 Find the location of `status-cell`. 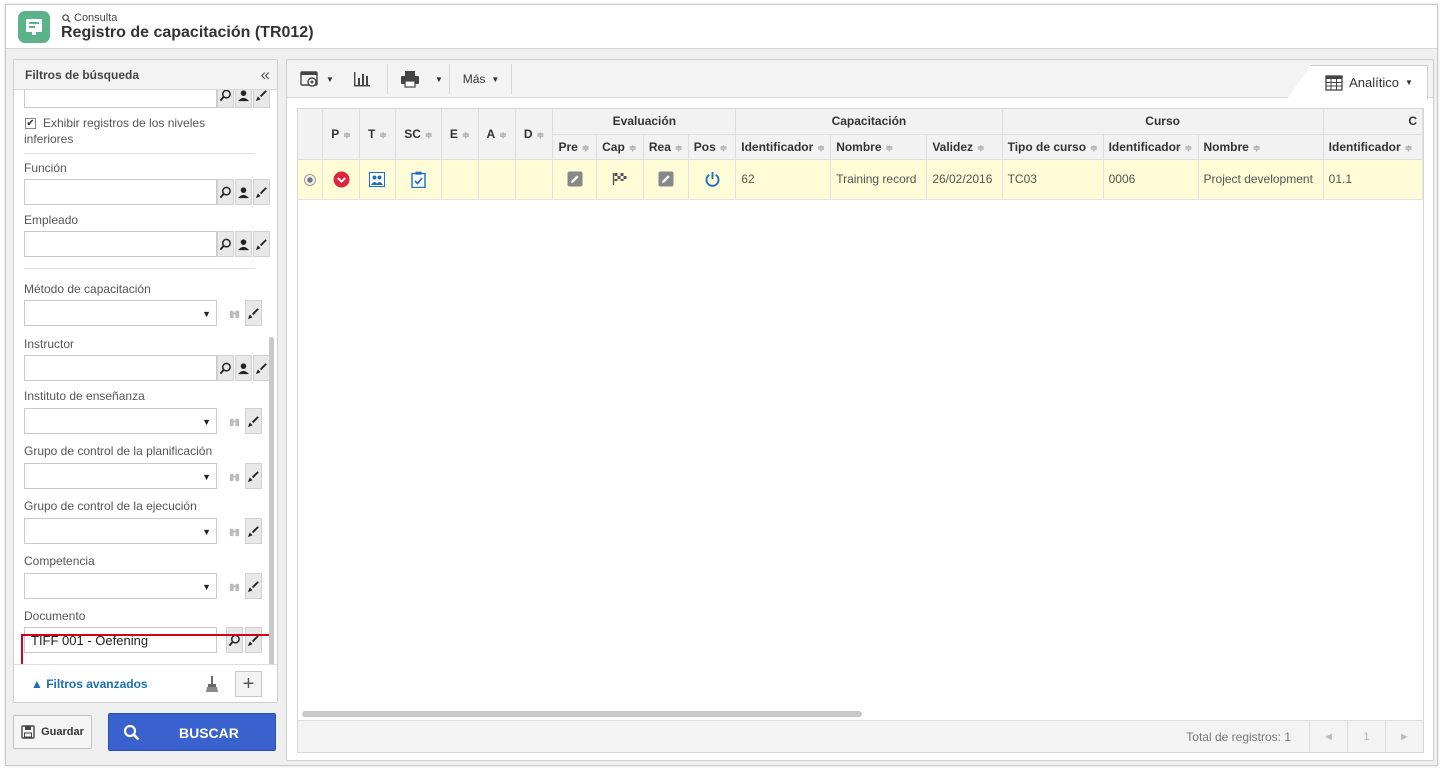

status-cell is located at coordinates (341, 179).